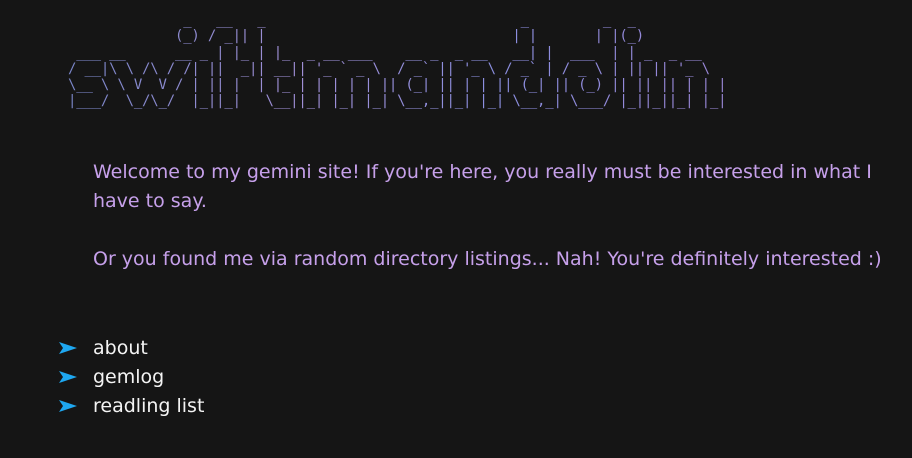  Describe the element at coordinates (128, 377) in the screenshot. I see `gemlog-link: gemlog` at that location.